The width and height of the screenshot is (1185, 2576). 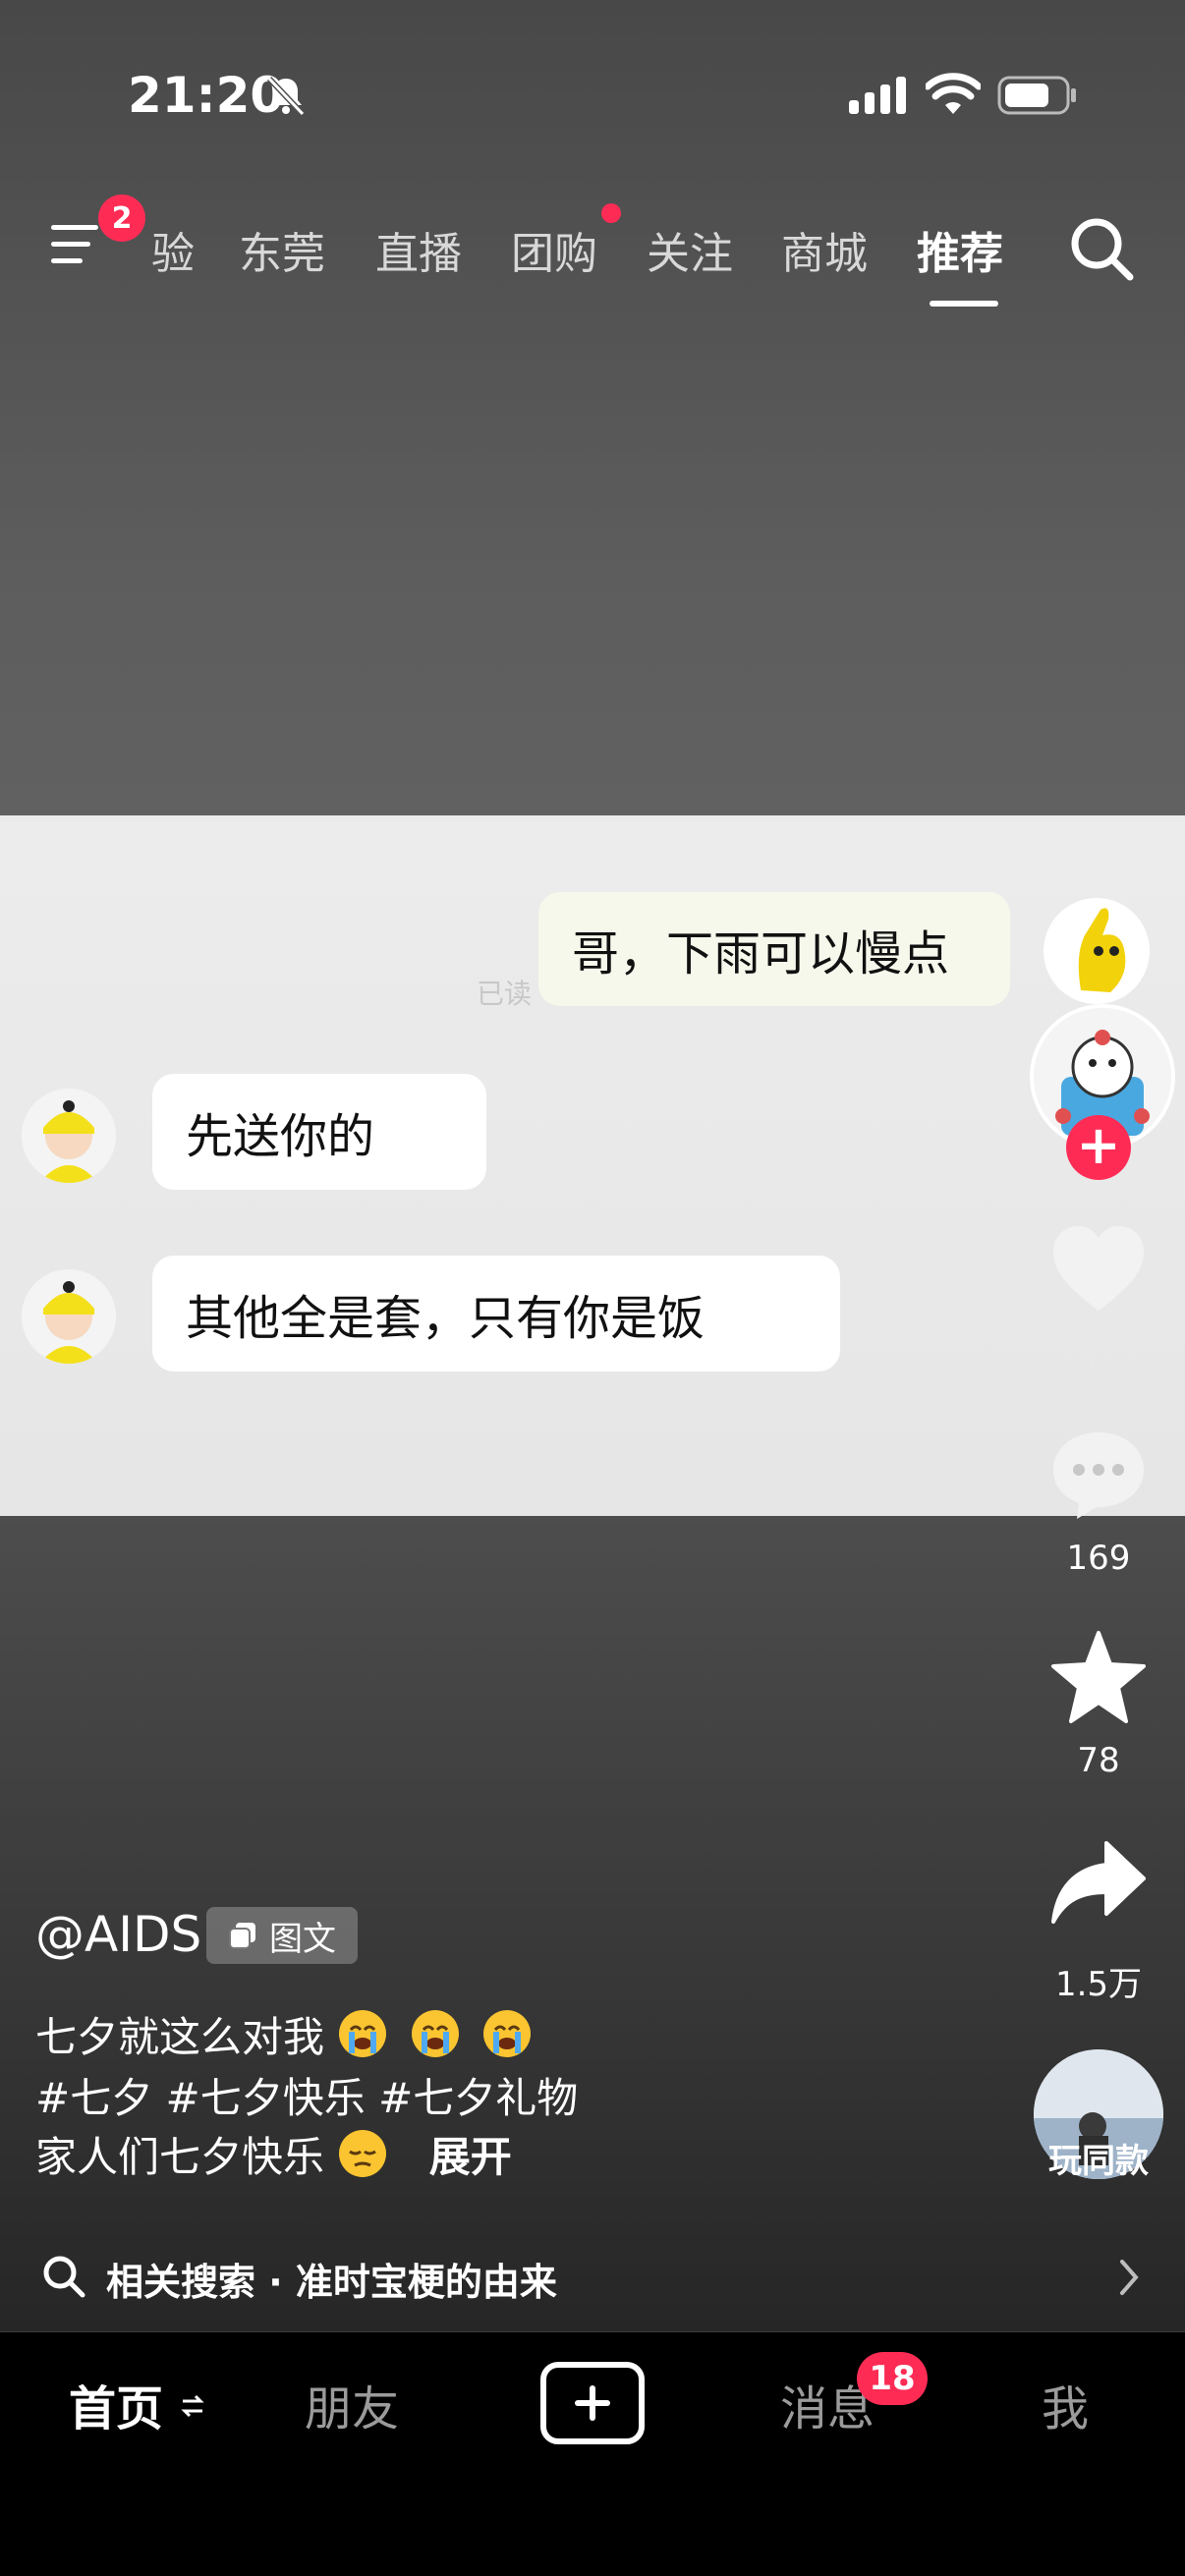 I want to click on nav-friends: 朋友, so click(x=352, y=2404).